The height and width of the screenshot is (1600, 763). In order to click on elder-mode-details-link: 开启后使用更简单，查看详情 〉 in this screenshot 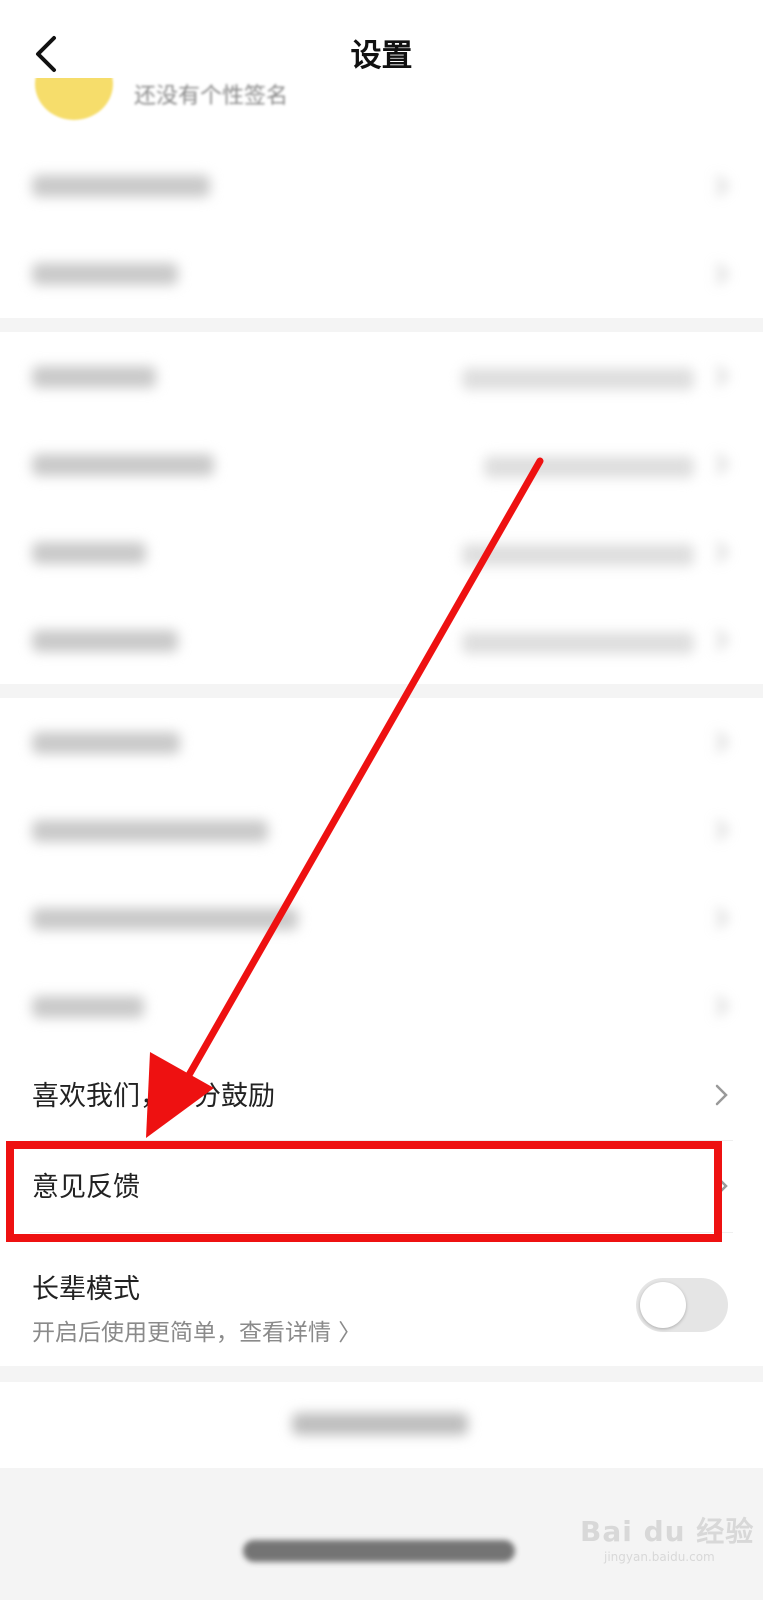, I will do `click(196, 1330)`.